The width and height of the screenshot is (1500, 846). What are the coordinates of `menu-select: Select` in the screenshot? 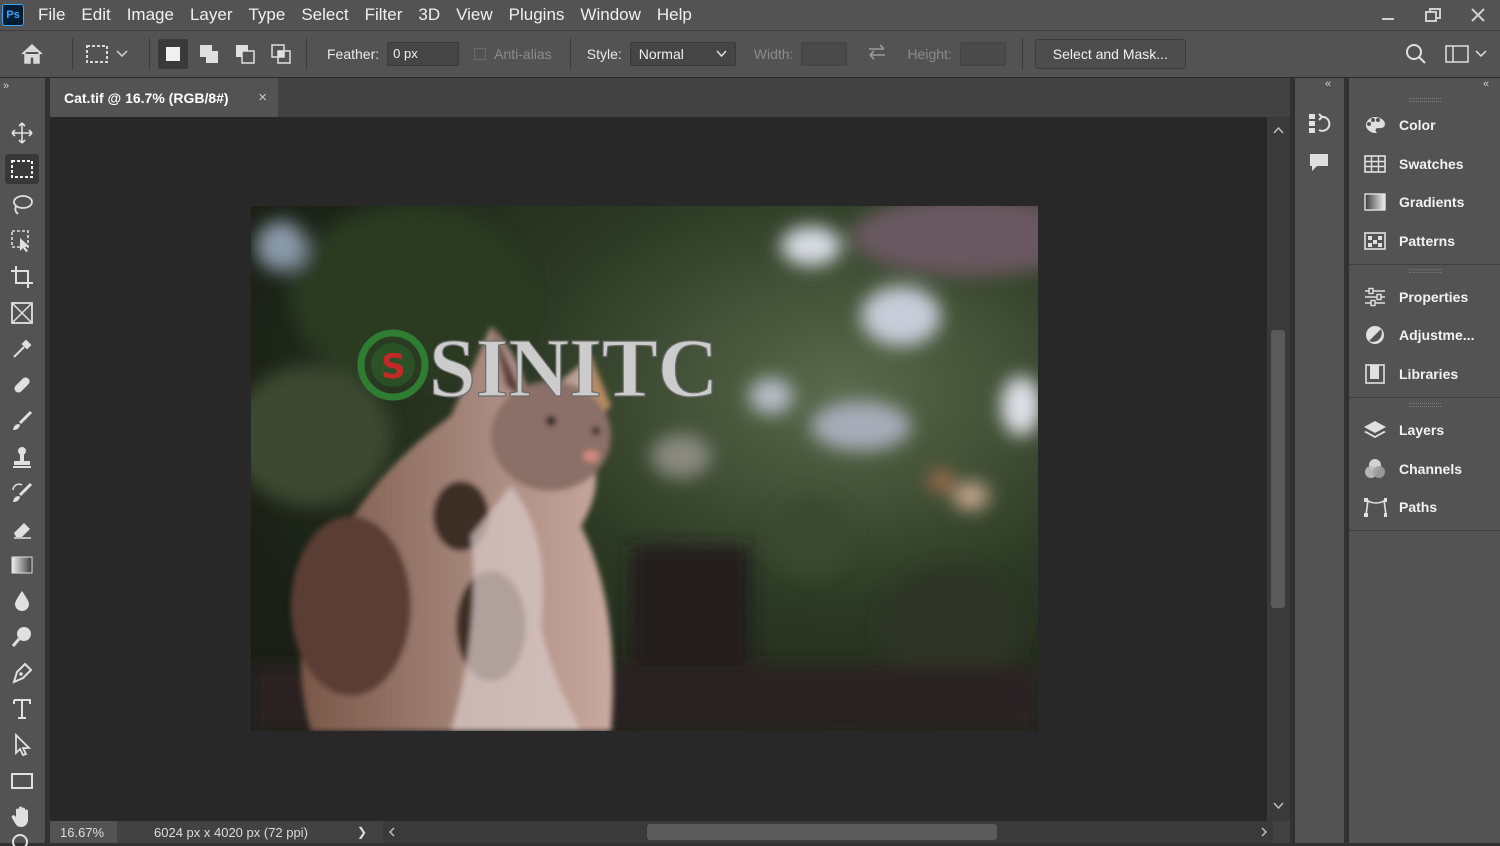 It's located at (324, 15).